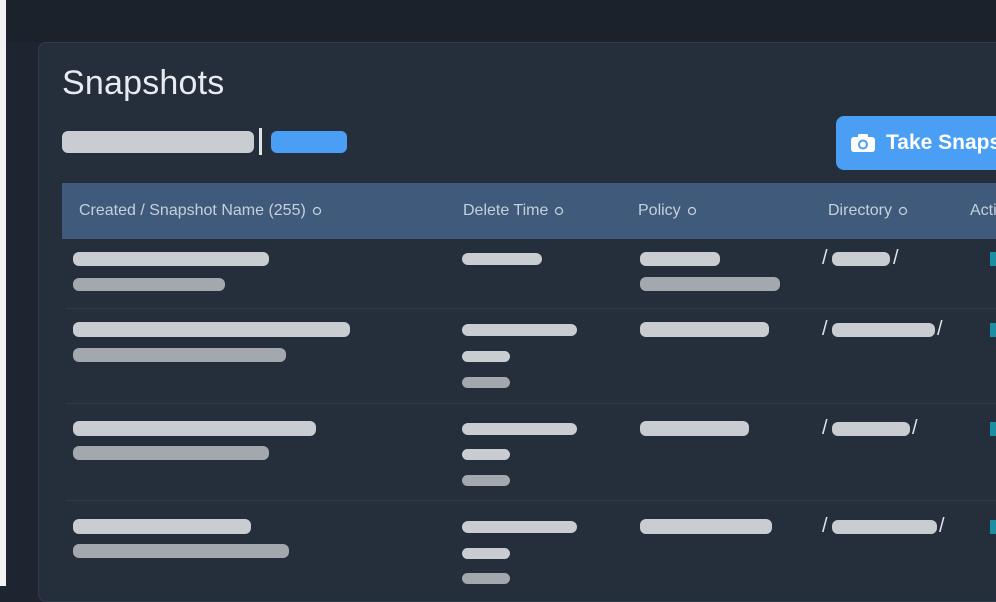 This screenshot has width=996, height=602. I want to click on column-header-directory: Directory, so click(868, 211).